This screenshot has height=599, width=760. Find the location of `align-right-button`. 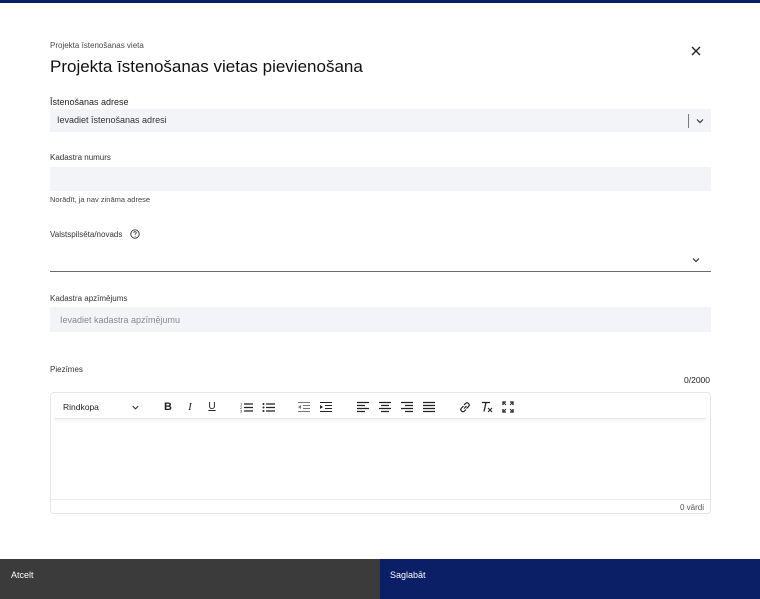

align-right-button is located at coordinates (407, 407).